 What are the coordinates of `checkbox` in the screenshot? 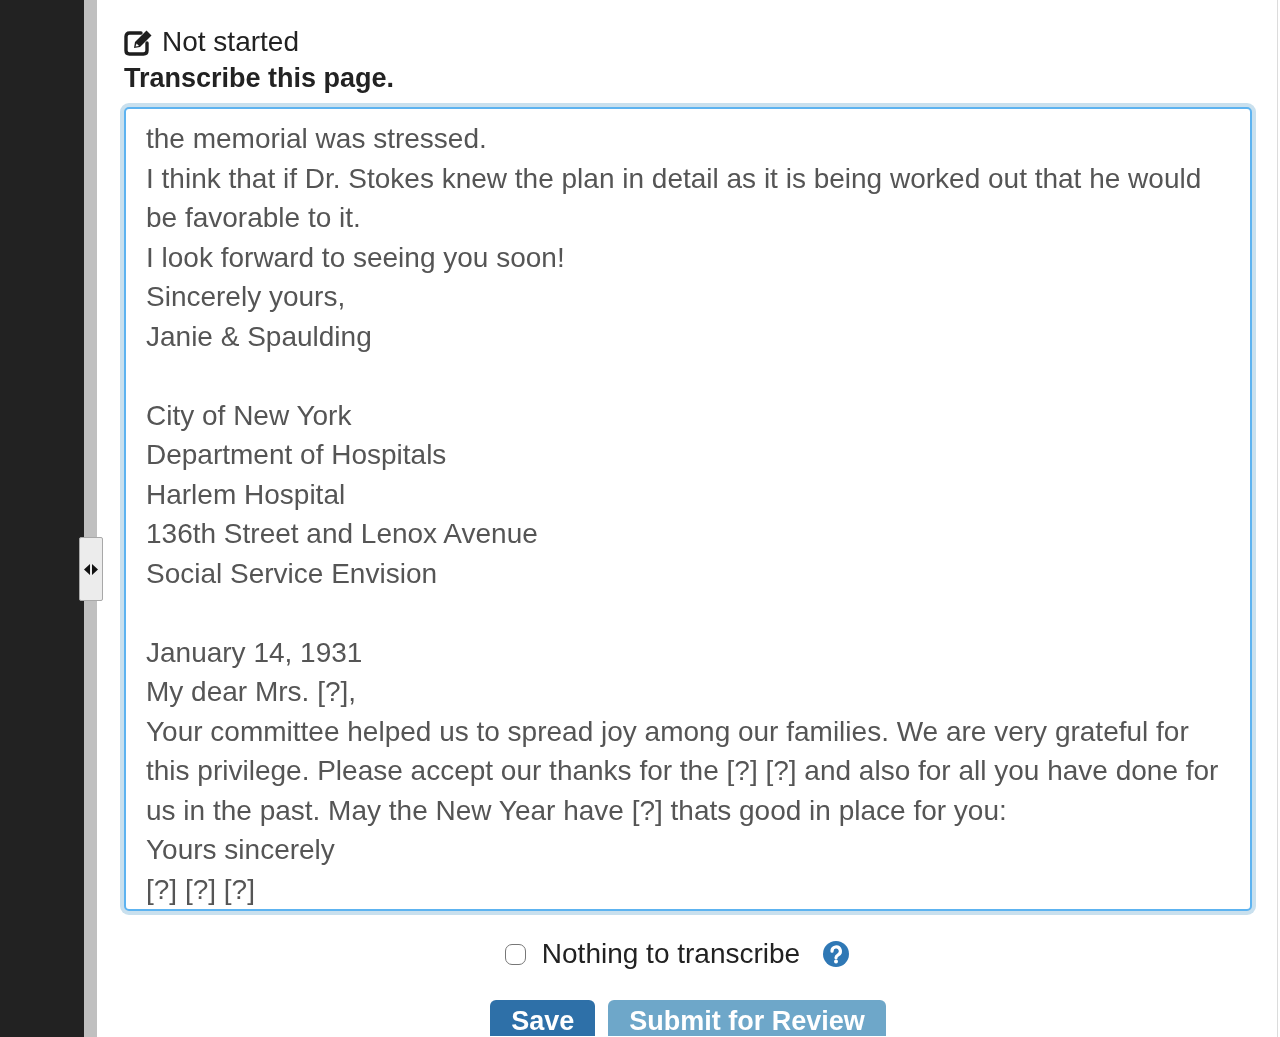 It's located at (515, 954).